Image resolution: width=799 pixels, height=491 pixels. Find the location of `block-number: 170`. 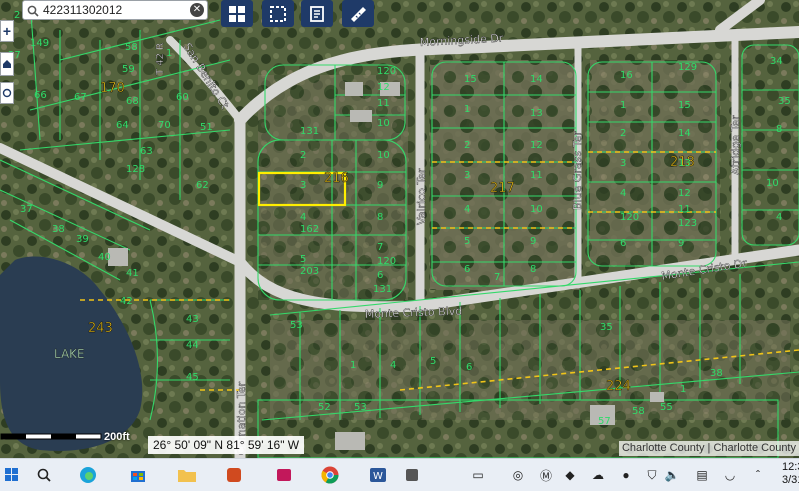

block-number: 170 is located at coordinates (112, 88).